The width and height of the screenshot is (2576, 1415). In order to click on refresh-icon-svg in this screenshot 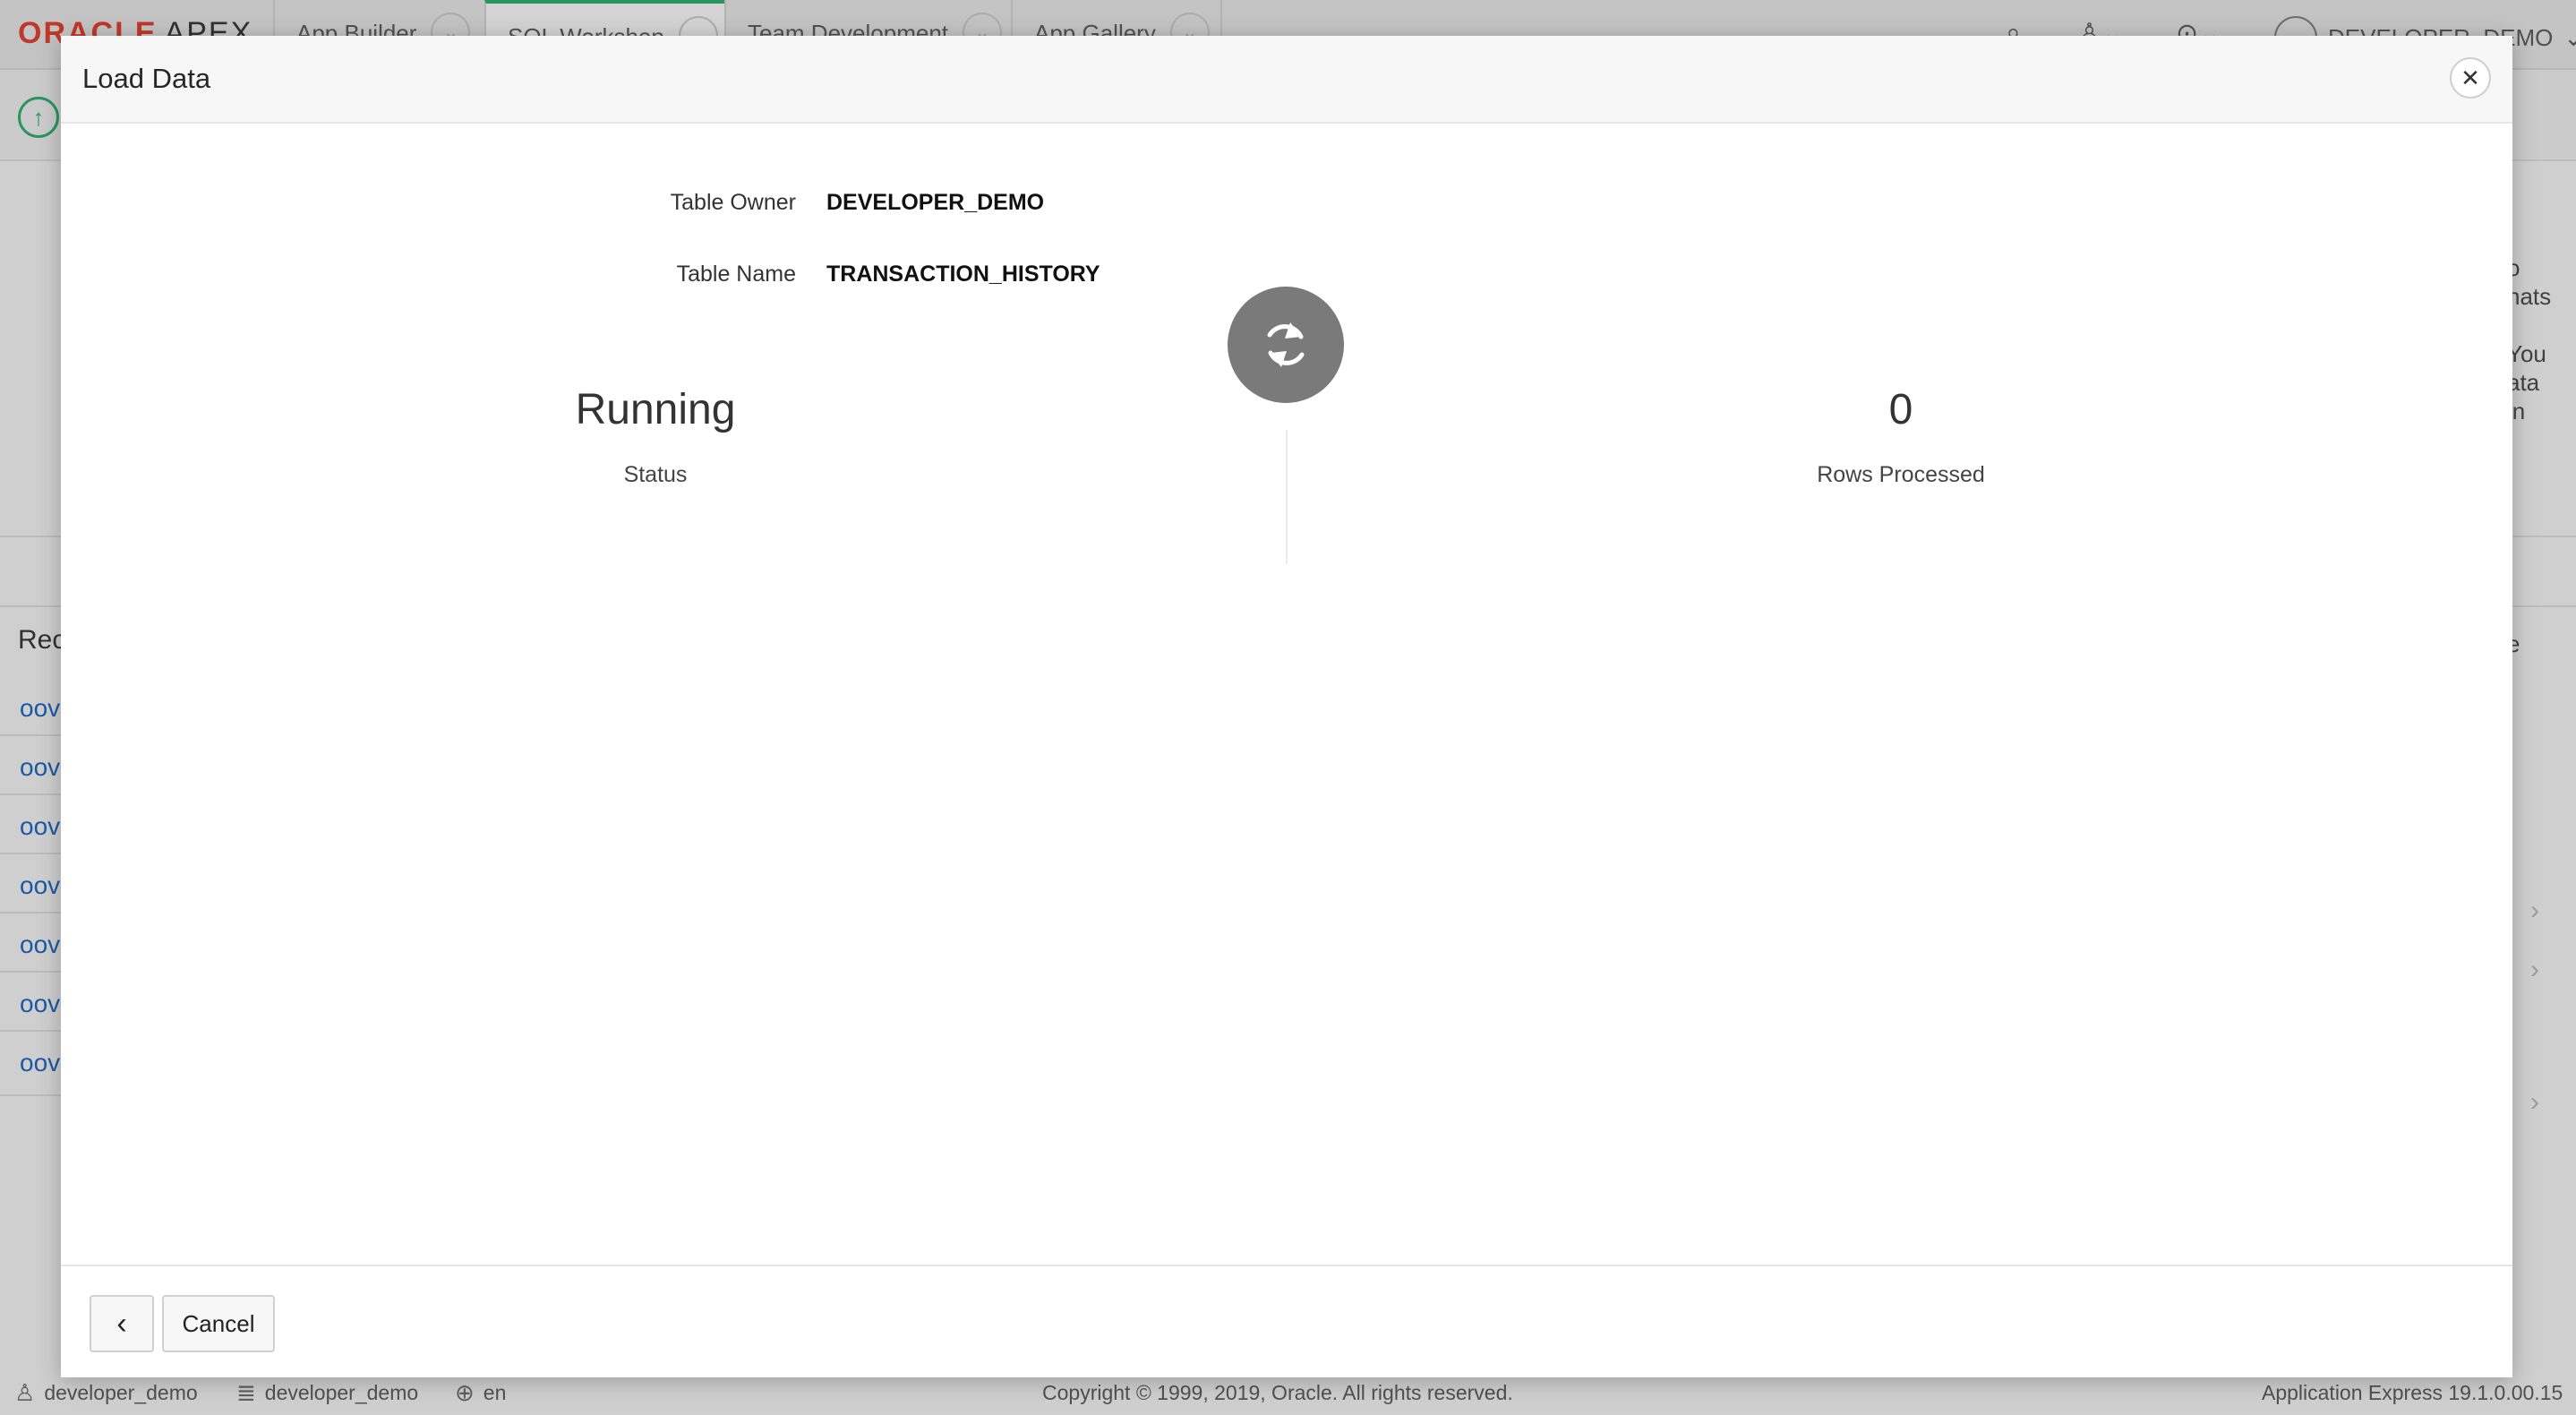, I will do `click(1286, 344)`.